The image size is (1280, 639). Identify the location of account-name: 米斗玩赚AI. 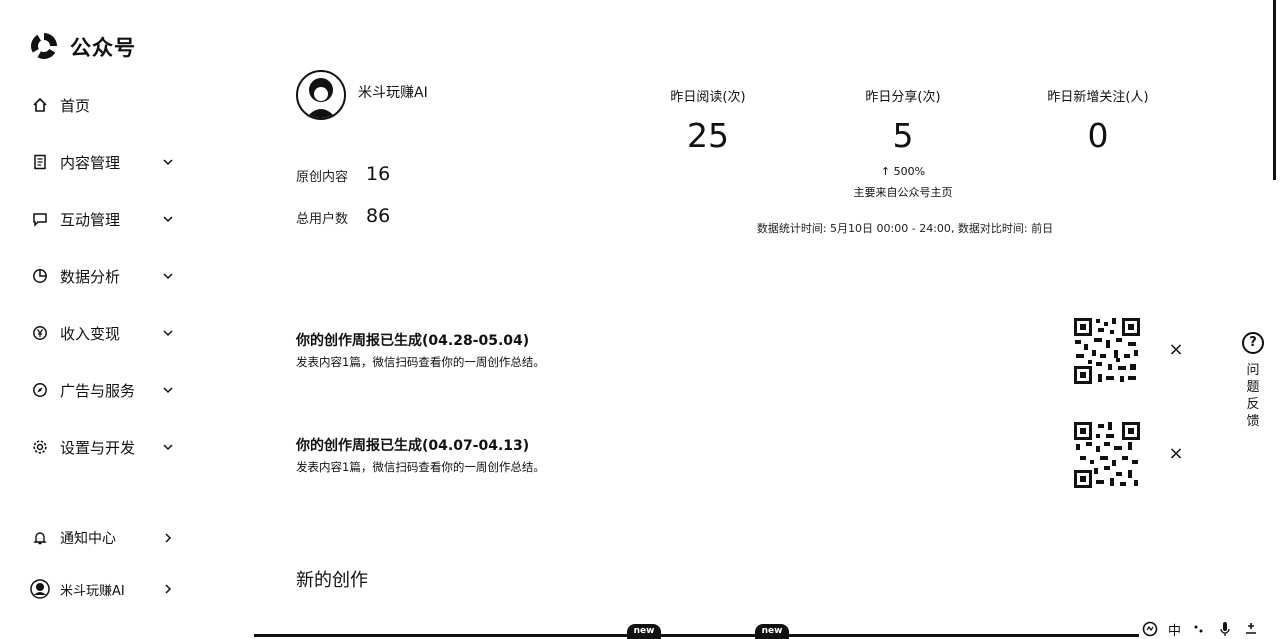
(393, 93).